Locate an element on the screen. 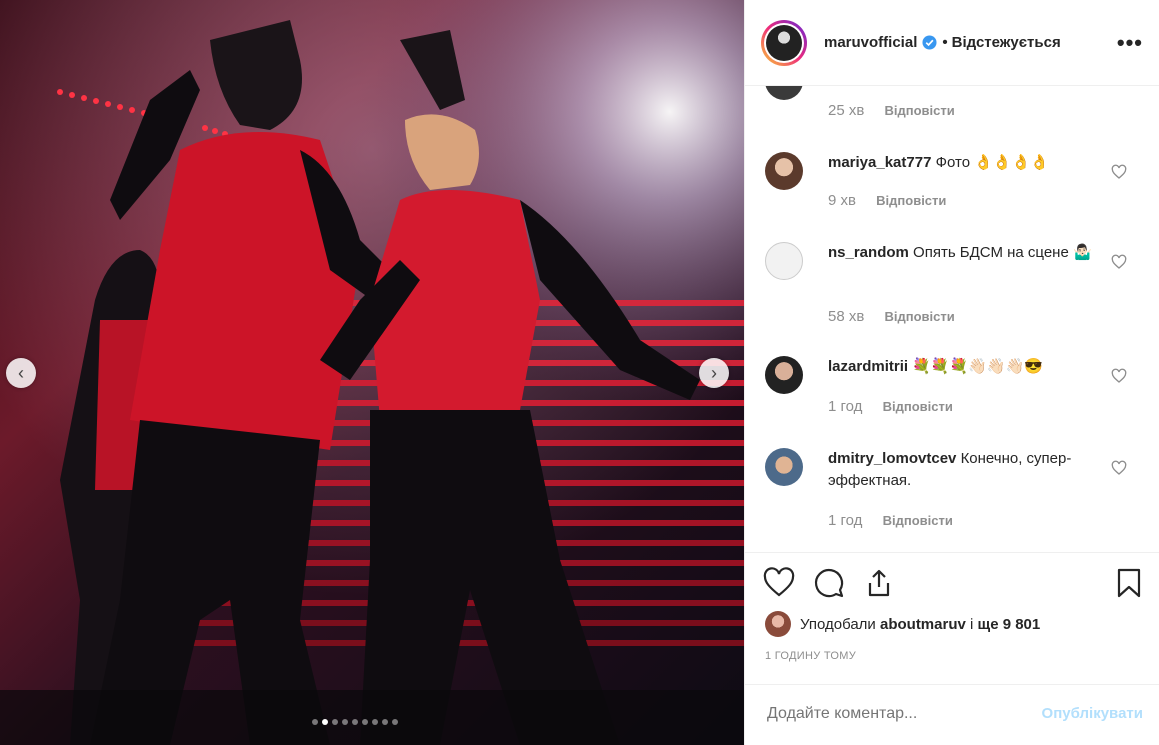 The image size is (1159, 745). author-avatar is located at coordinates (784, 42).